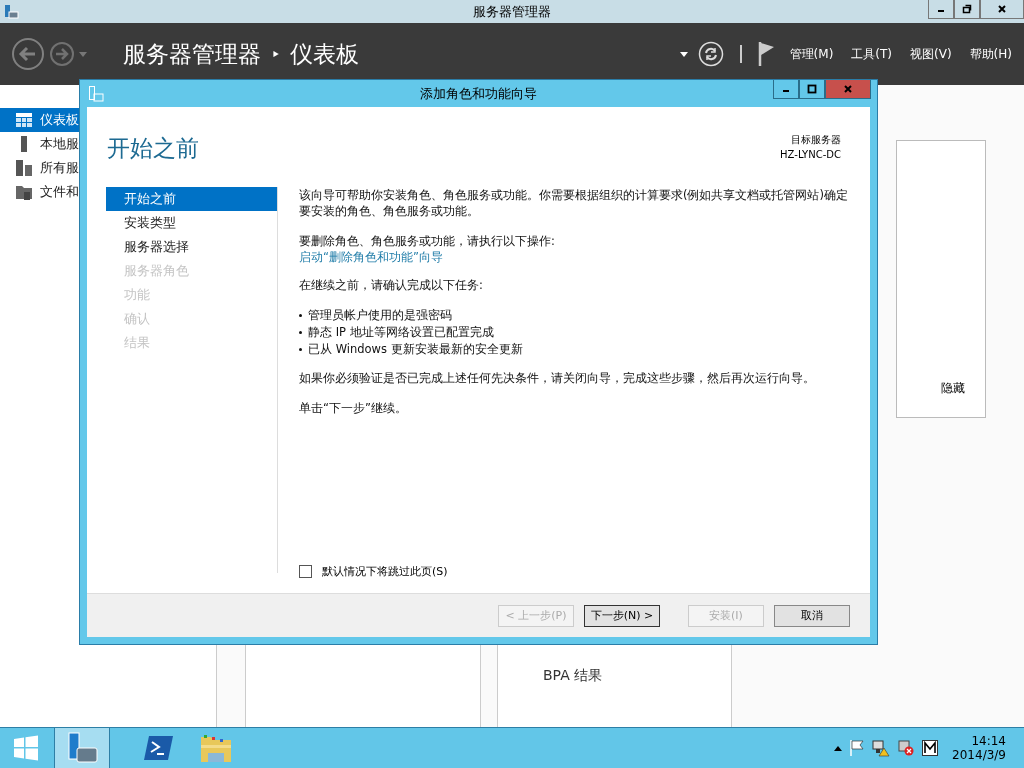  Describe the element at coordinates (153, 148) in the screenshot. I see `page-heading: 开始之前` at that location.